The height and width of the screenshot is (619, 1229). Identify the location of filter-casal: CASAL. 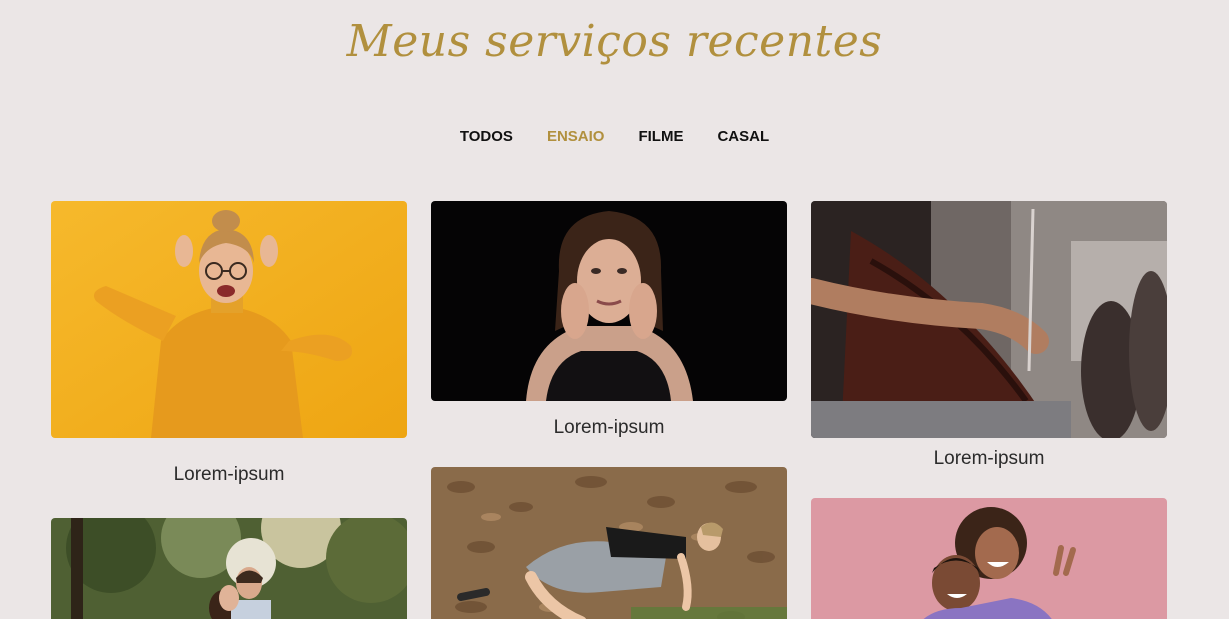
(743, 137).